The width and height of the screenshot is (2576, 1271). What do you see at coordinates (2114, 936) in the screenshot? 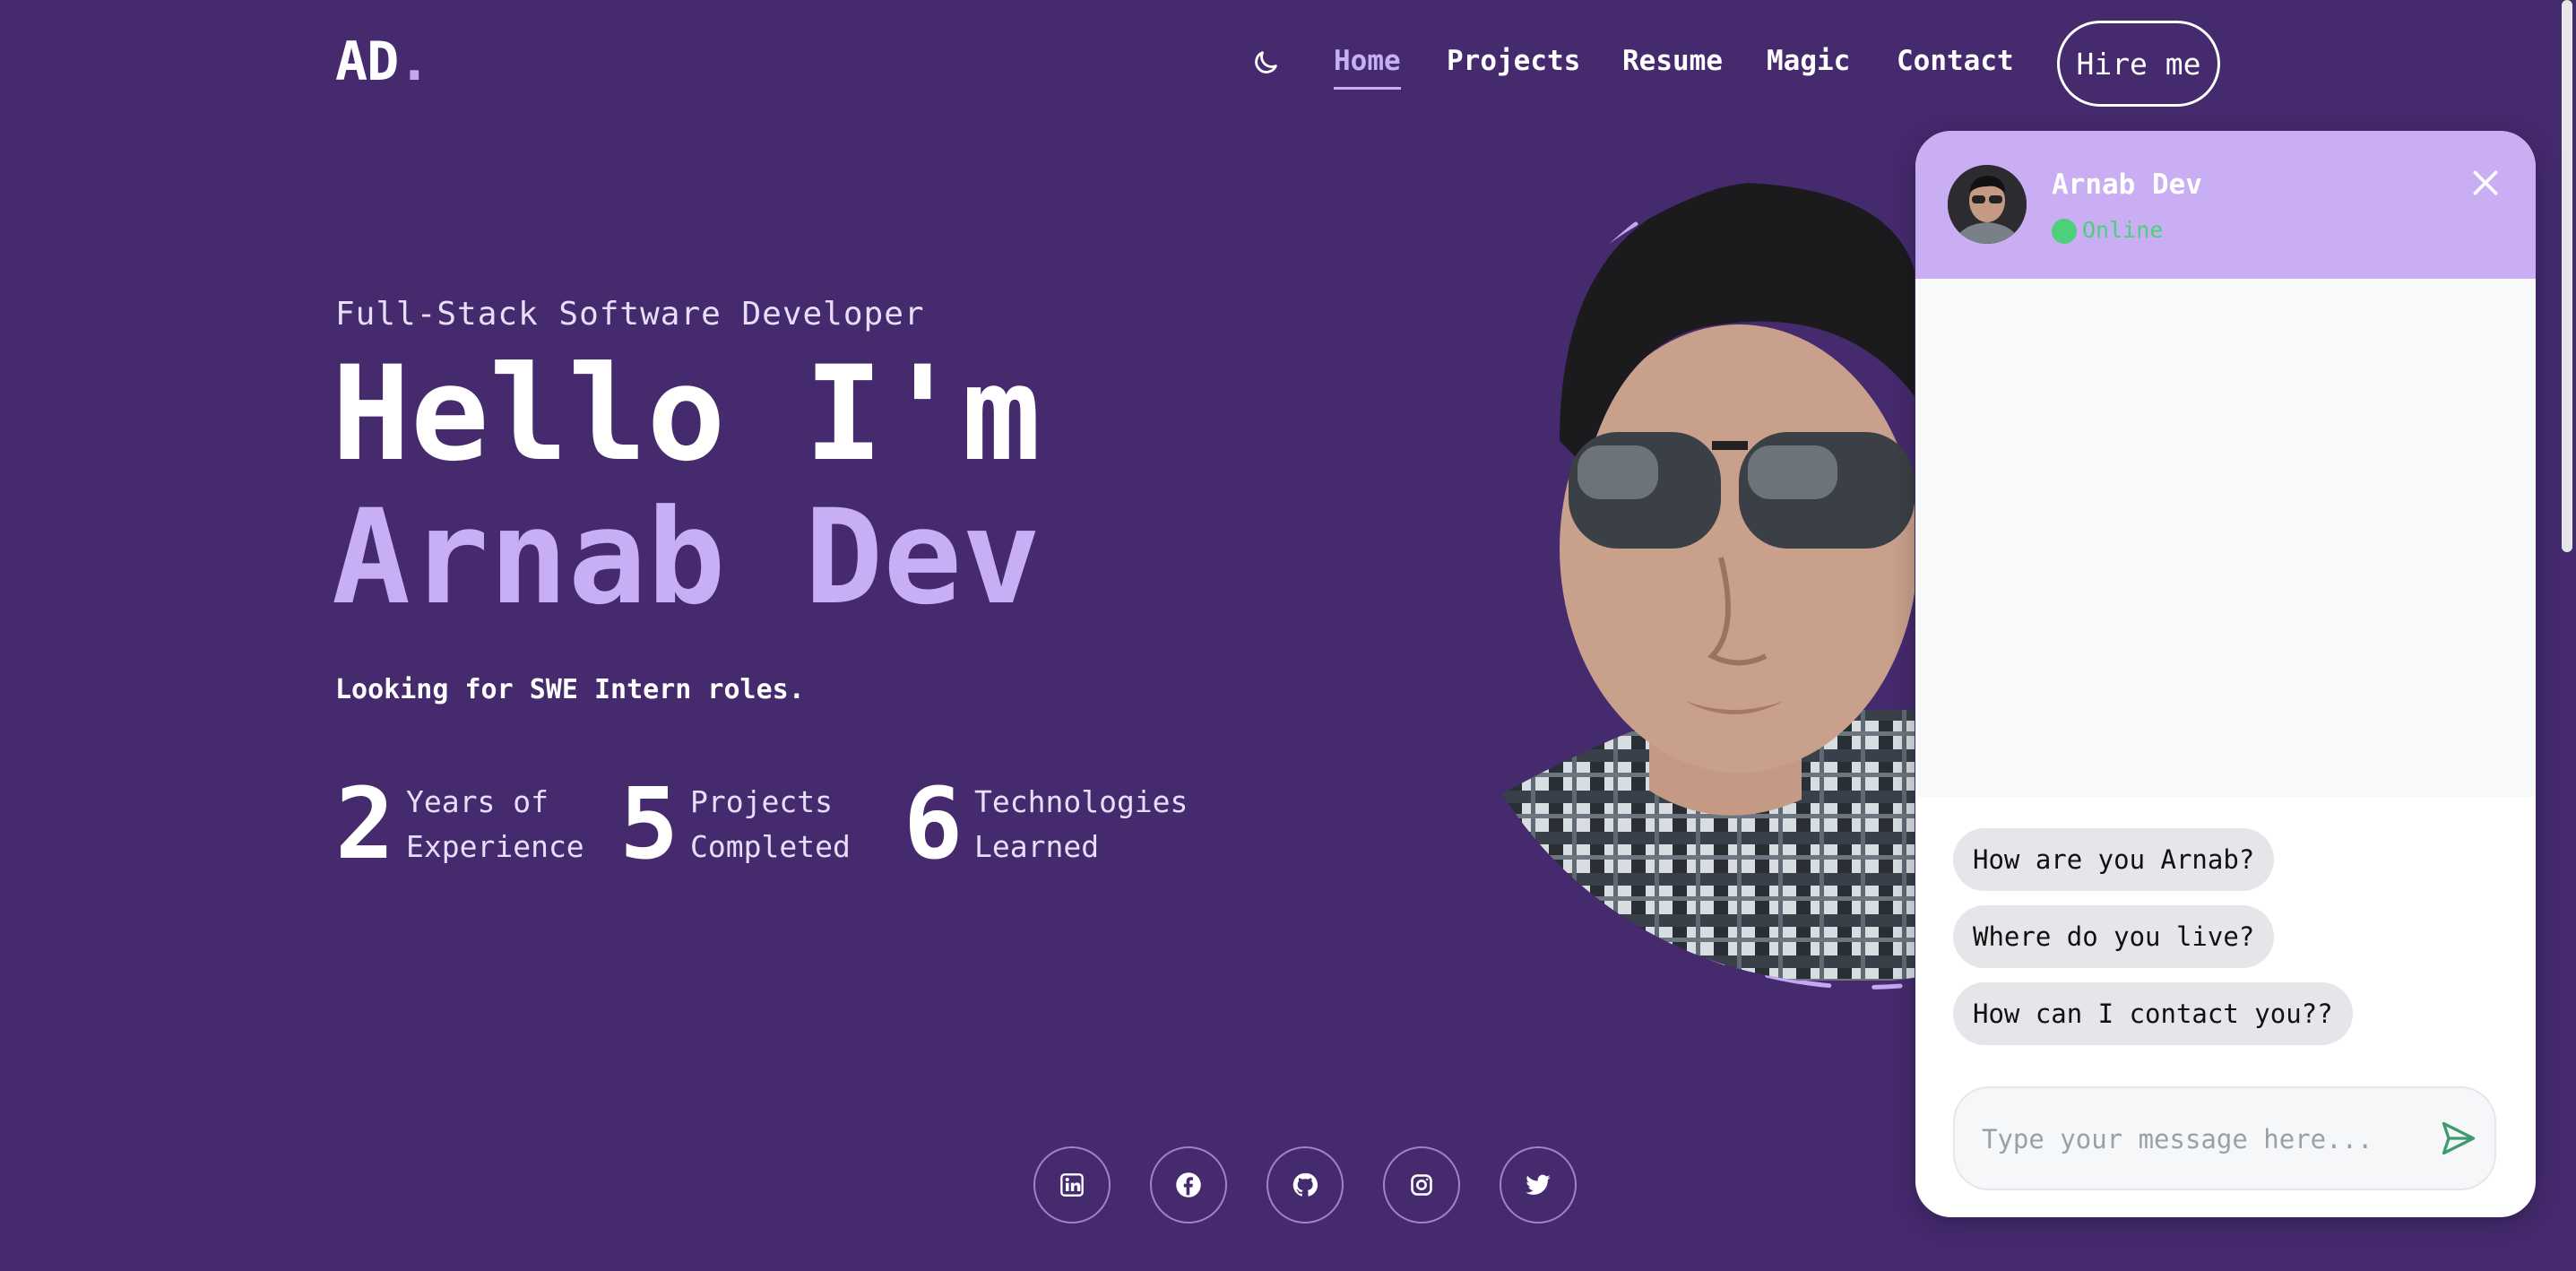
I see `suggestion-chip: Where do you live?` at bounding box center [2114, 936].